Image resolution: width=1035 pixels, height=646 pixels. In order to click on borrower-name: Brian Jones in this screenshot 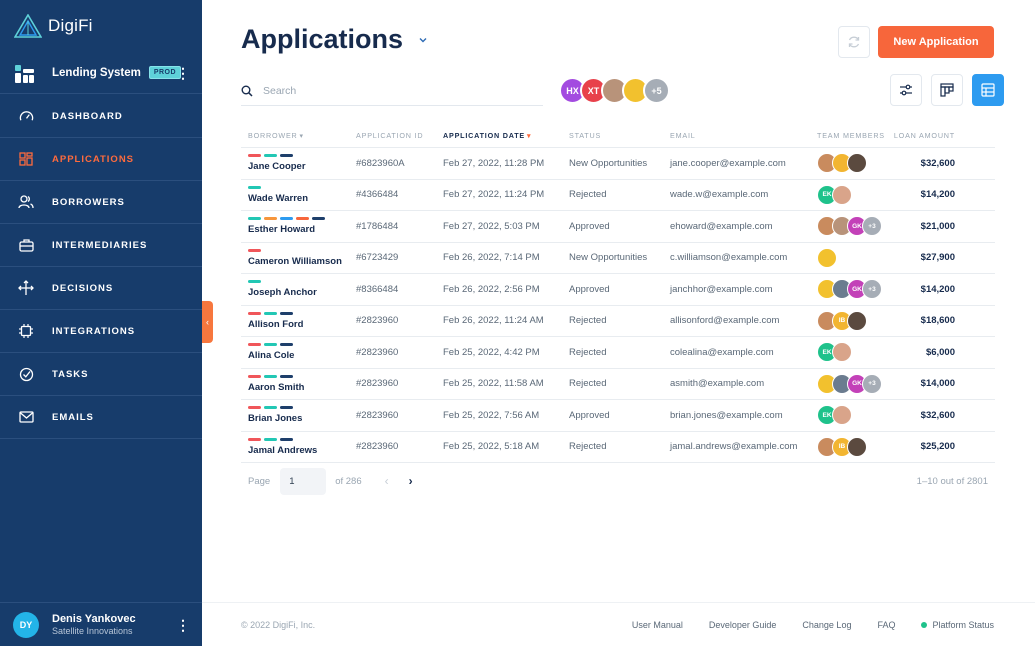, I will do `click(275, 419)`.